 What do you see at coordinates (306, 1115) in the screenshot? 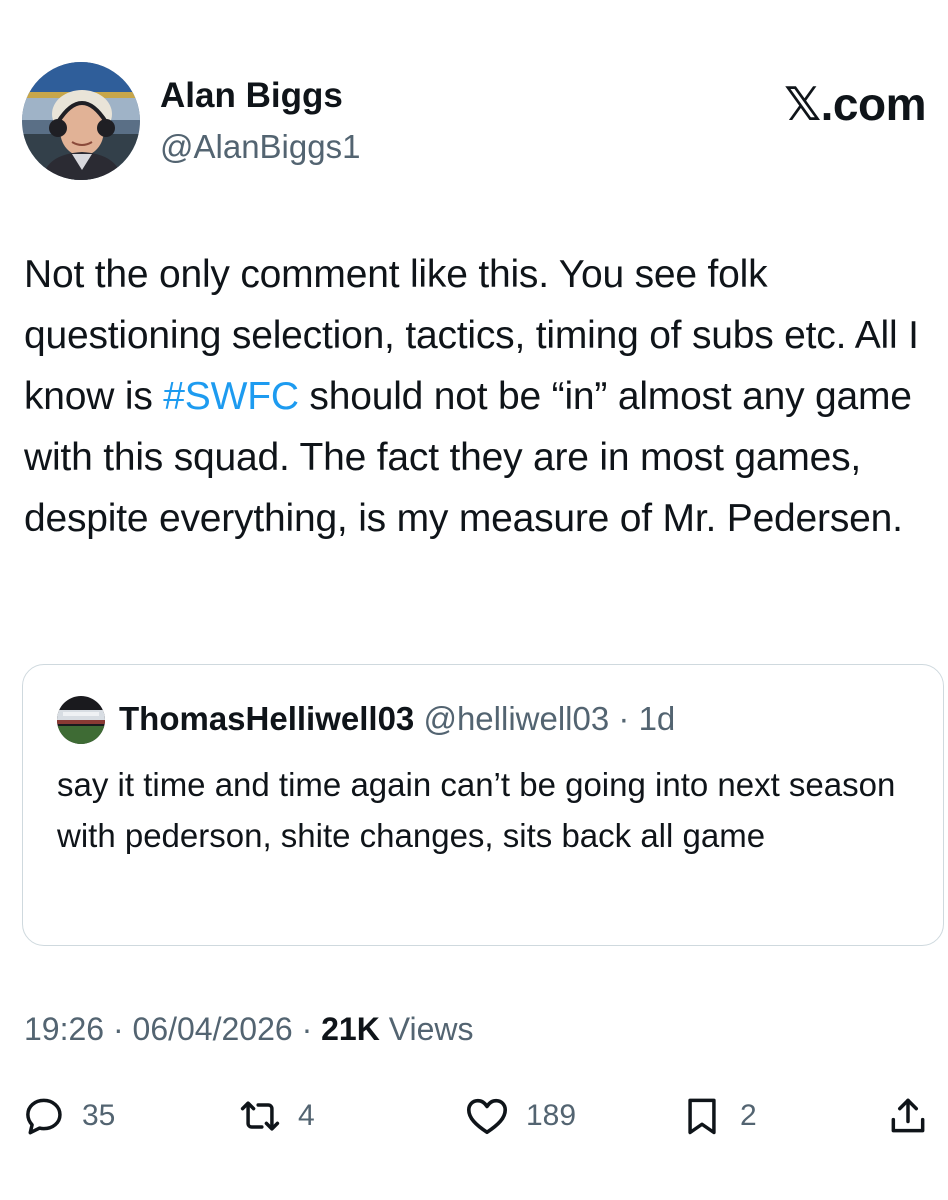
I see `repost-count: 4` at bounding box center [306, 1115].